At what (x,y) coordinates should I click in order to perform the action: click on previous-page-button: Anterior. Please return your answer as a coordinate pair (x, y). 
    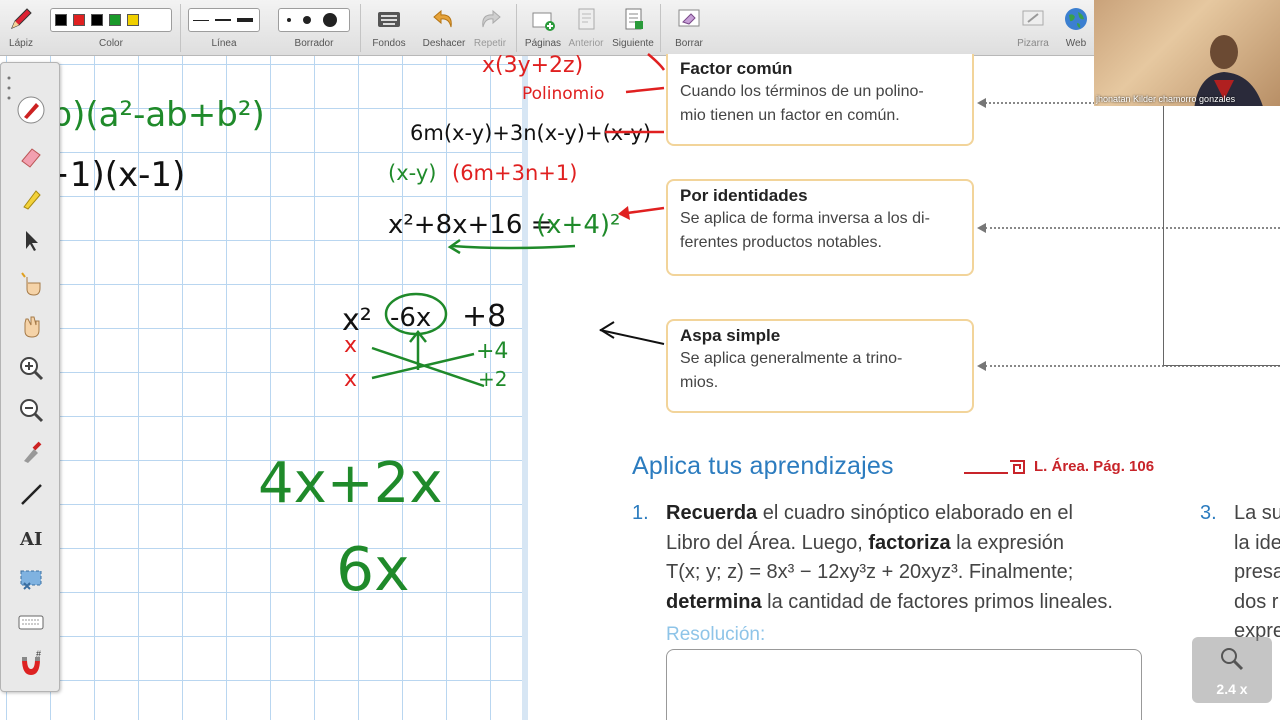
    Looking at the image, I should click on (586, 28).